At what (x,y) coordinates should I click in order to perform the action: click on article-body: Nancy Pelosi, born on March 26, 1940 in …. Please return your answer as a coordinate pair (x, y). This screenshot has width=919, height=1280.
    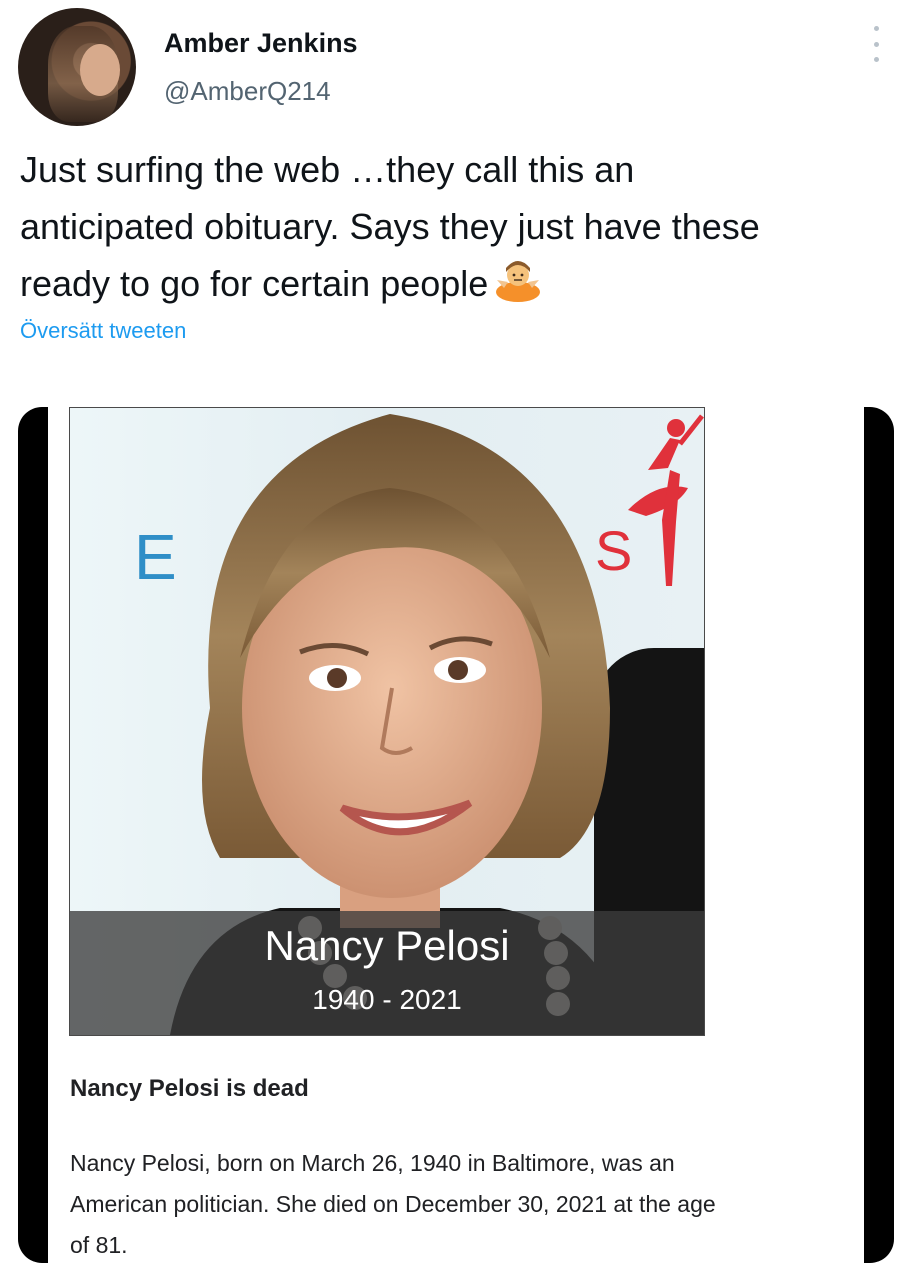
    Looking at the image, I should click on (460, 1203).